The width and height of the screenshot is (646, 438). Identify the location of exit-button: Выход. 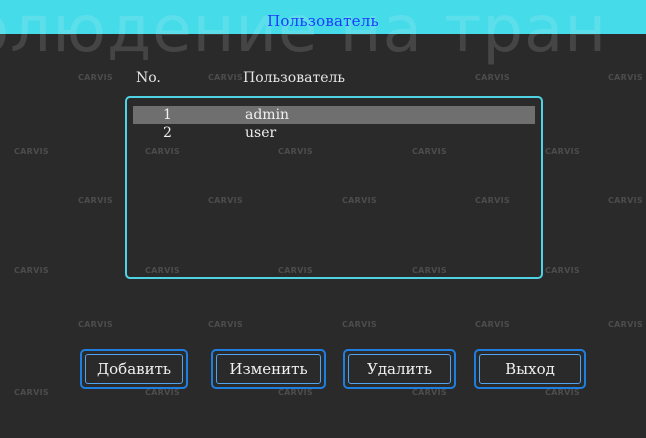
(530, 369).